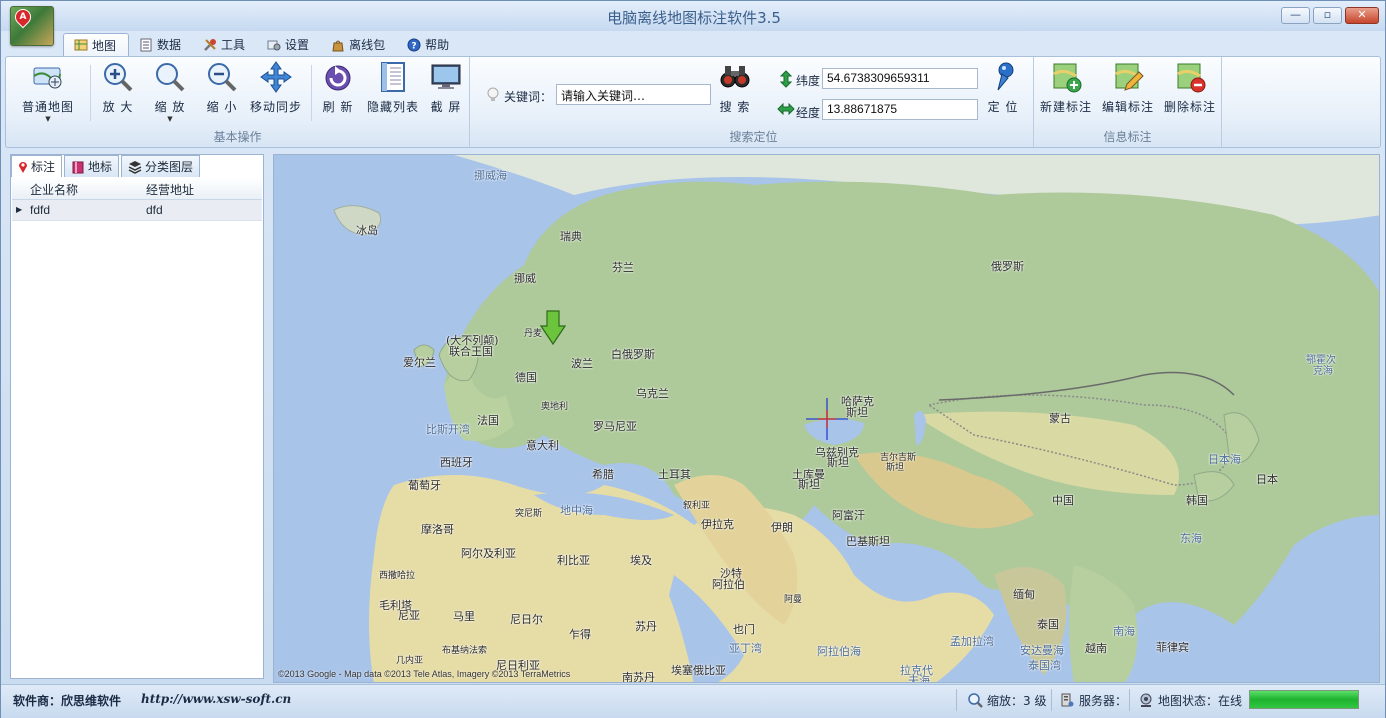 This screenshot has height=718, width=1386. What do you see at coordinates (745, 648) in the screenshot?
I see `map-label: 亚丁湾` at bounding box center [745, 648].